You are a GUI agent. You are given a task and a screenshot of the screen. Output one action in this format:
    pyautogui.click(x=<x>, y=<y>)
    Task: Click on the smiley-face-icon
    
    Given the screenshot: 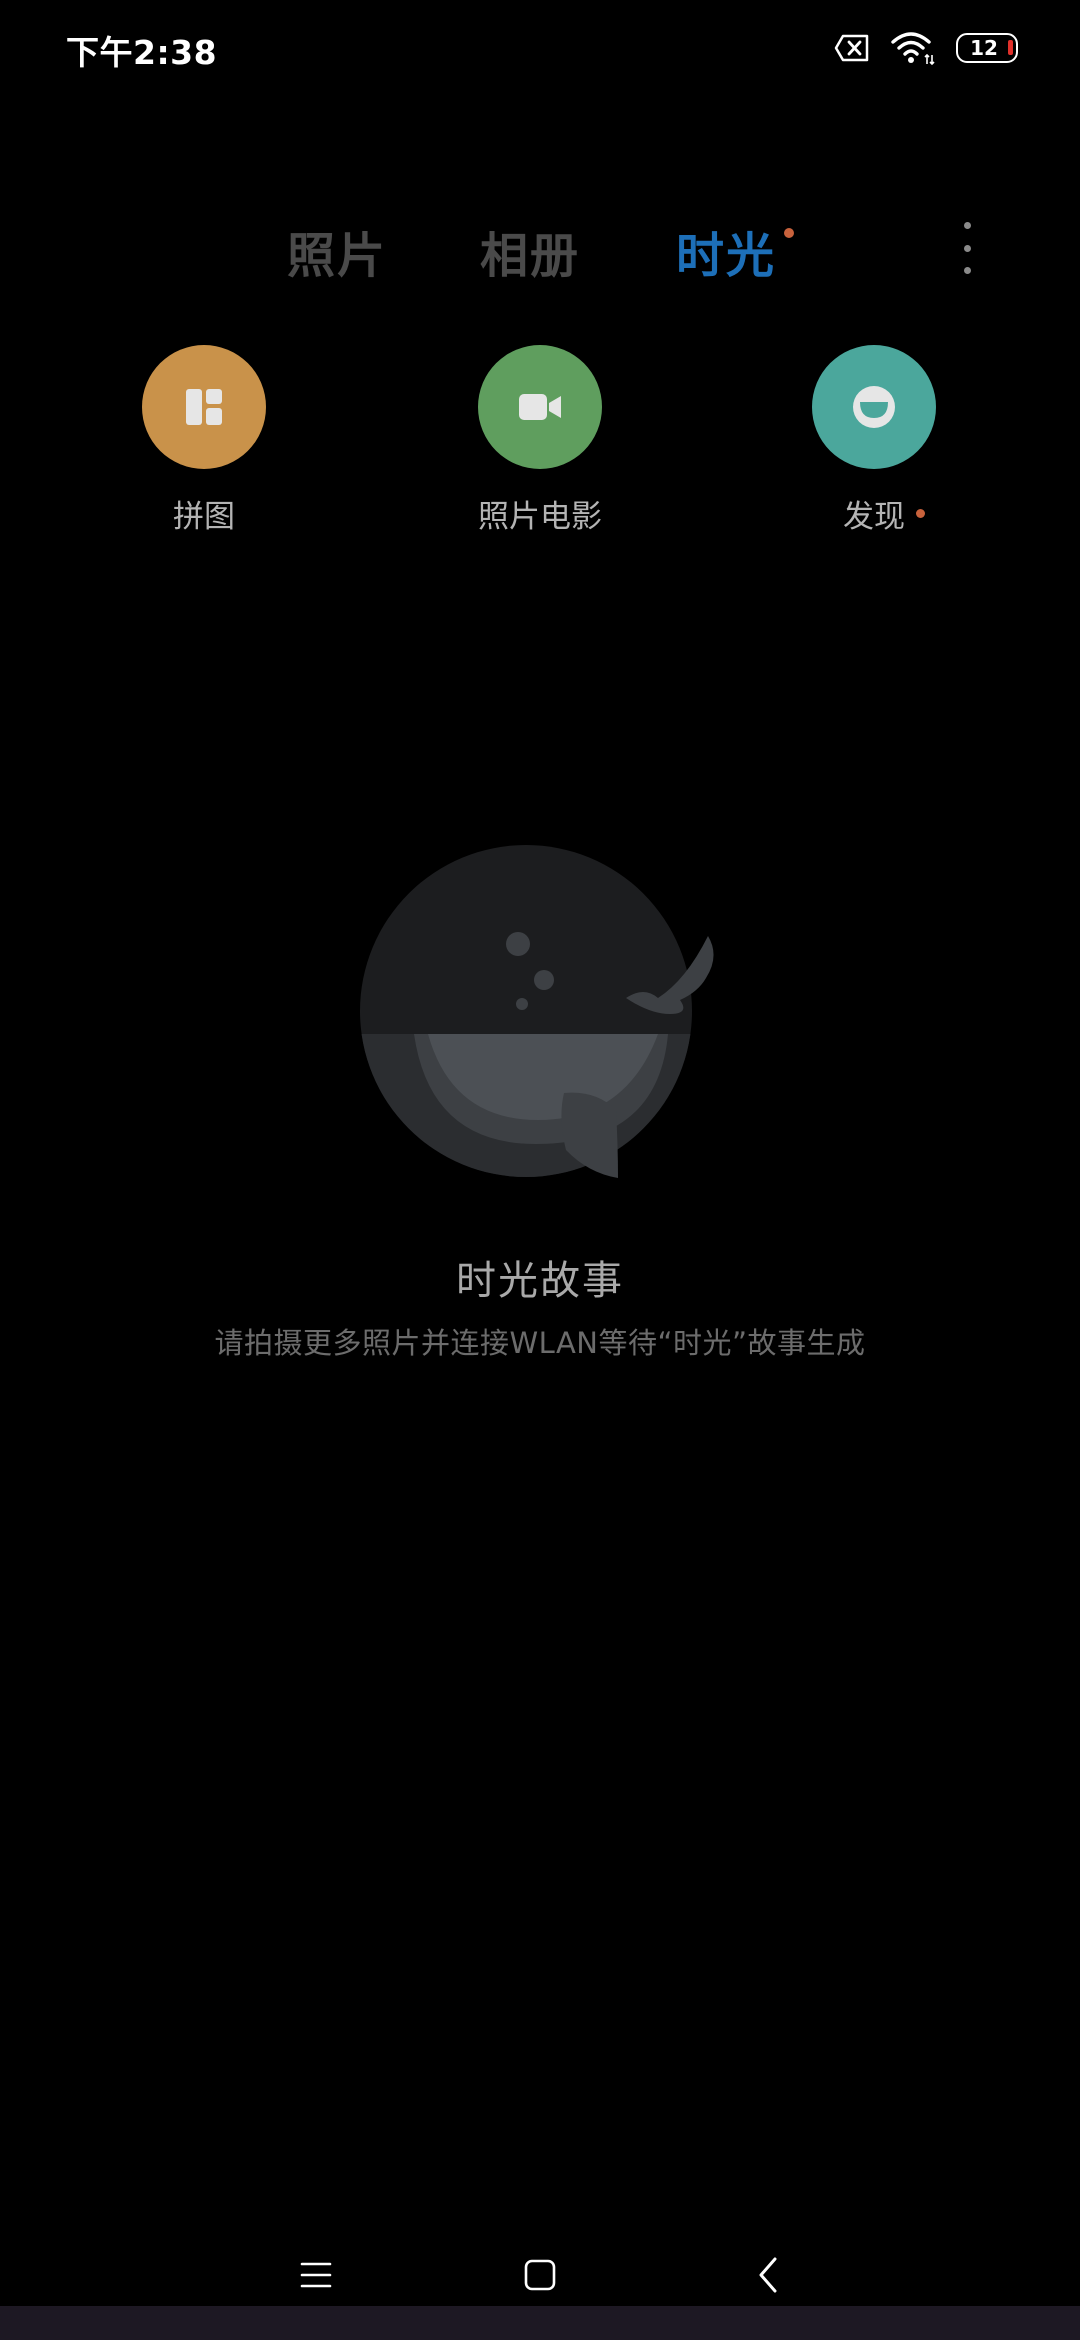 What is the action you would take?
    pyautogui.click(x=874, y=407)
    